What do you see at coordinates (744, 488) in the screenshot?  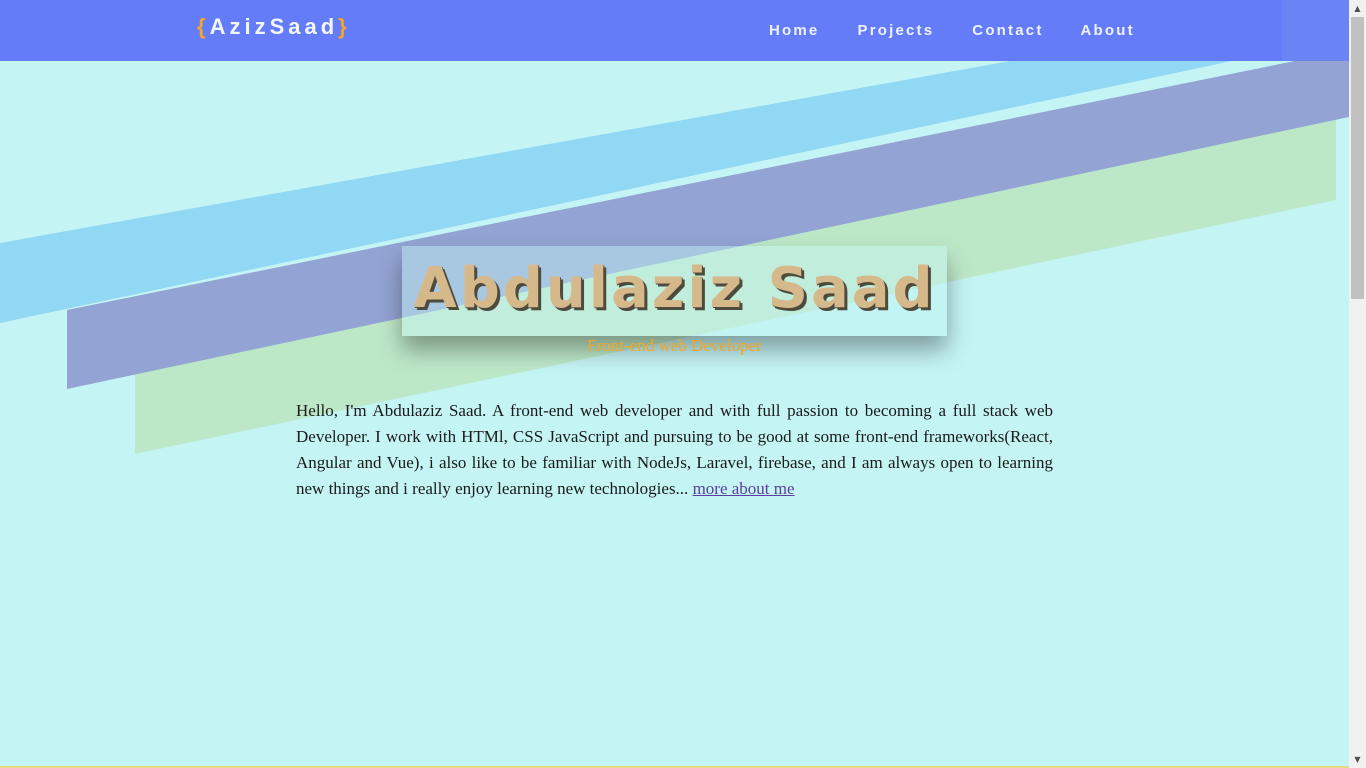 I see `more-about-me-link: more about me` at bounding box center [744, 488].